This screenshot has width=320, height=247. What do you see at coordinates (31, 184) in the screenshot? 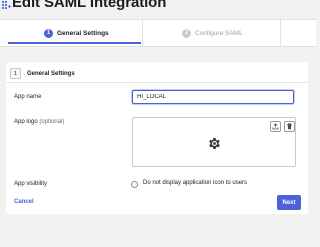
I see `app-visibility-label: App visibility` at bounding box center [31, 184].